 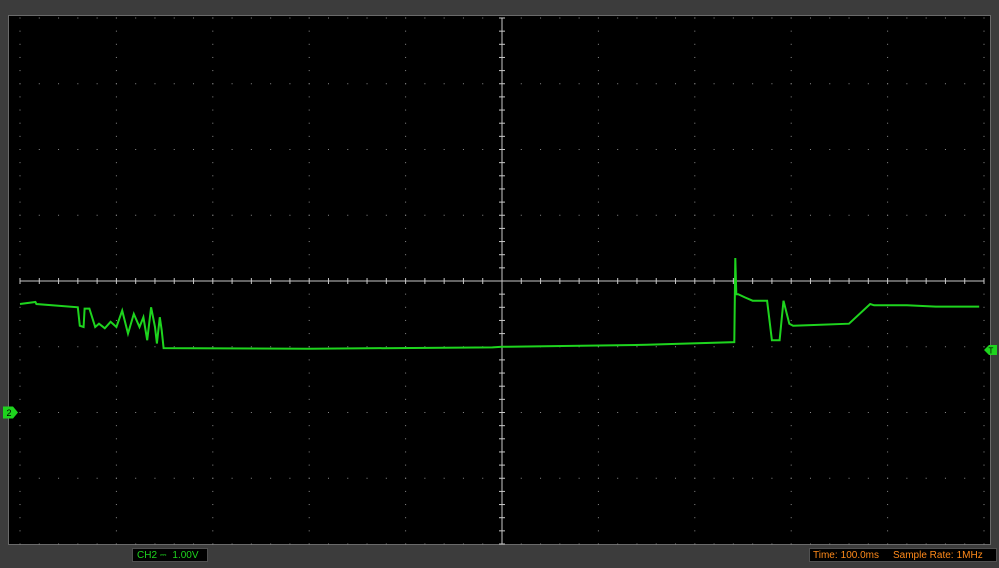 I want to click on dc-coupling-icon: ⎓, so click(x=163, y=554).